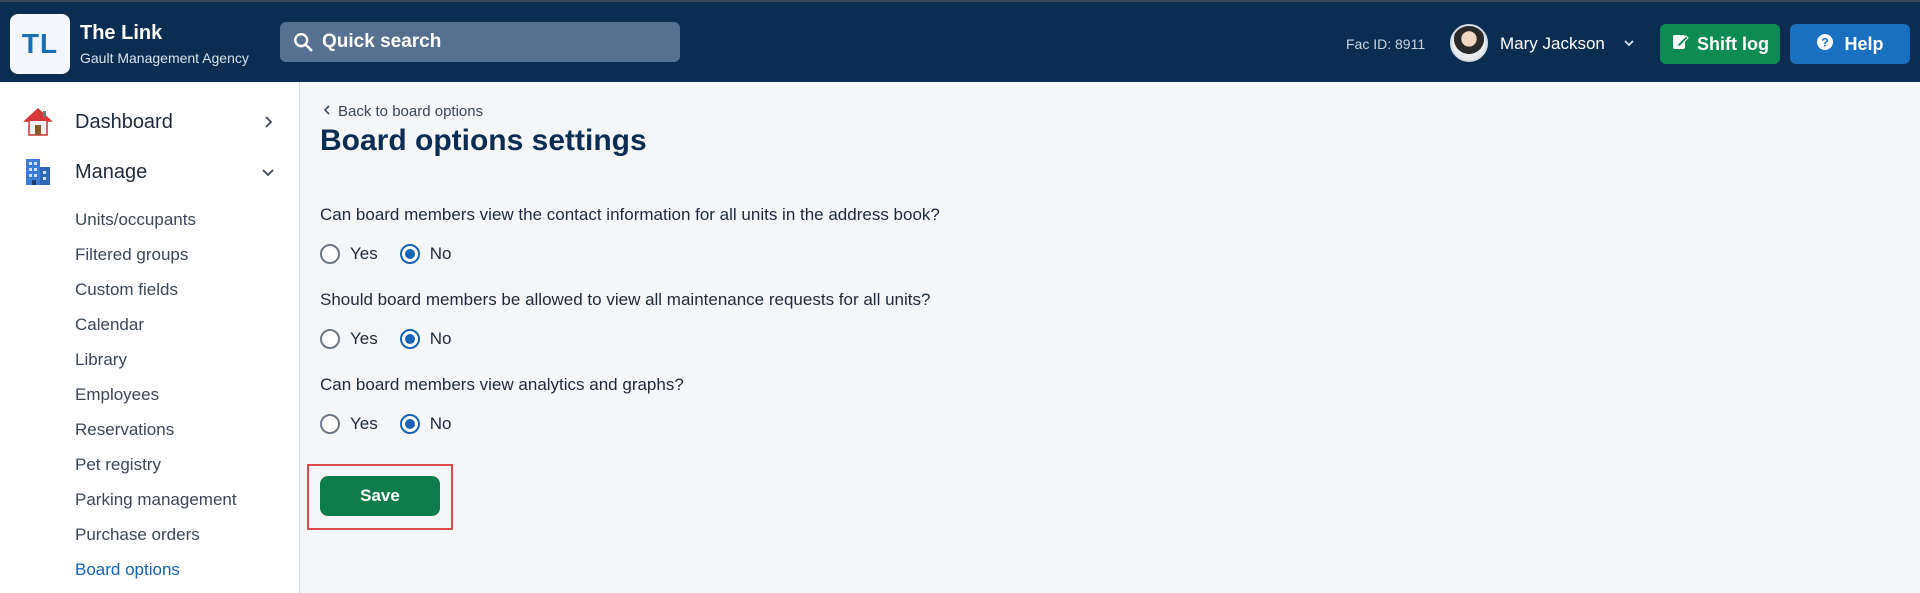  What do you see at coordinates (117, 395) in the screenshot?
I see `sidebar-item-employees: Employees` at bounding box center [117, 395].